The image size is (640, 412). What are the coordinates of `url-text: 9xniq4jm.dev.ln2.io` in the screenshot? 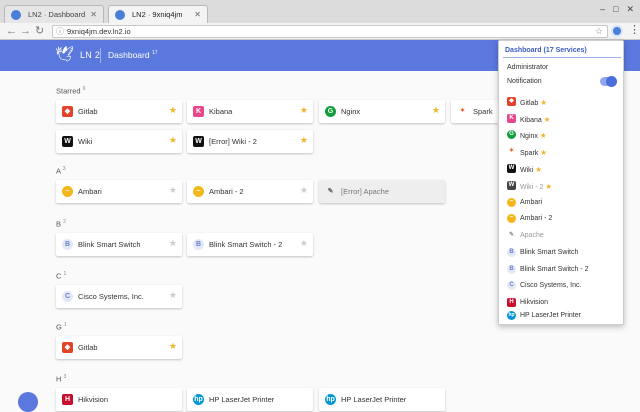 It's located at (99, 31).